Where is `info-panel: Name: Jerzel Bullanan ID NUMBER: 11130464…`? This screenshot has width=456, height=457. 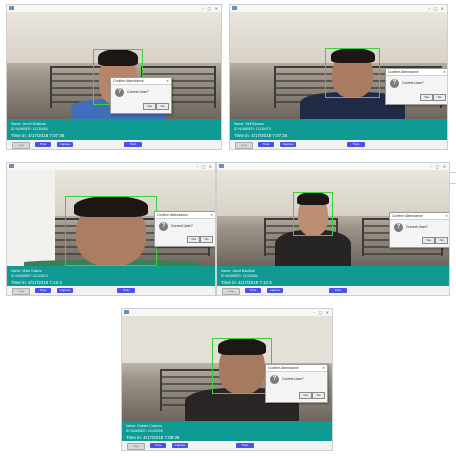 info-panel: Name: Jerzel Bullanan ID NUMBER: 11130464… is located at coordinates (114, 134).